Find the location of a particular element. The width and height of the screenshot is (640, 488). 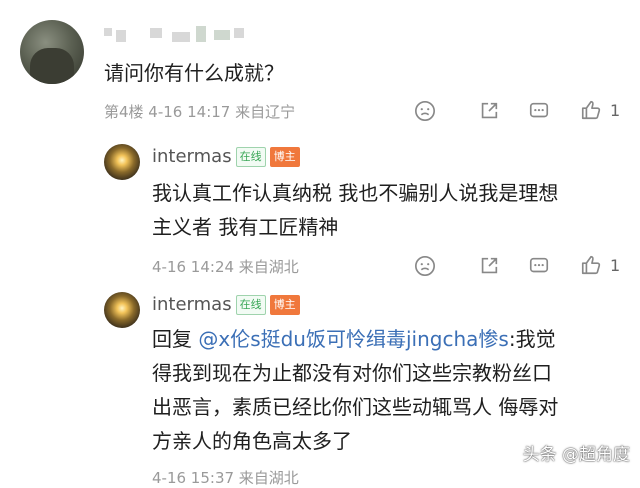

reply-text-line: 得我到现在为止都没有对你们这些宗教粉丝口 is located at coordinates (352, 373).